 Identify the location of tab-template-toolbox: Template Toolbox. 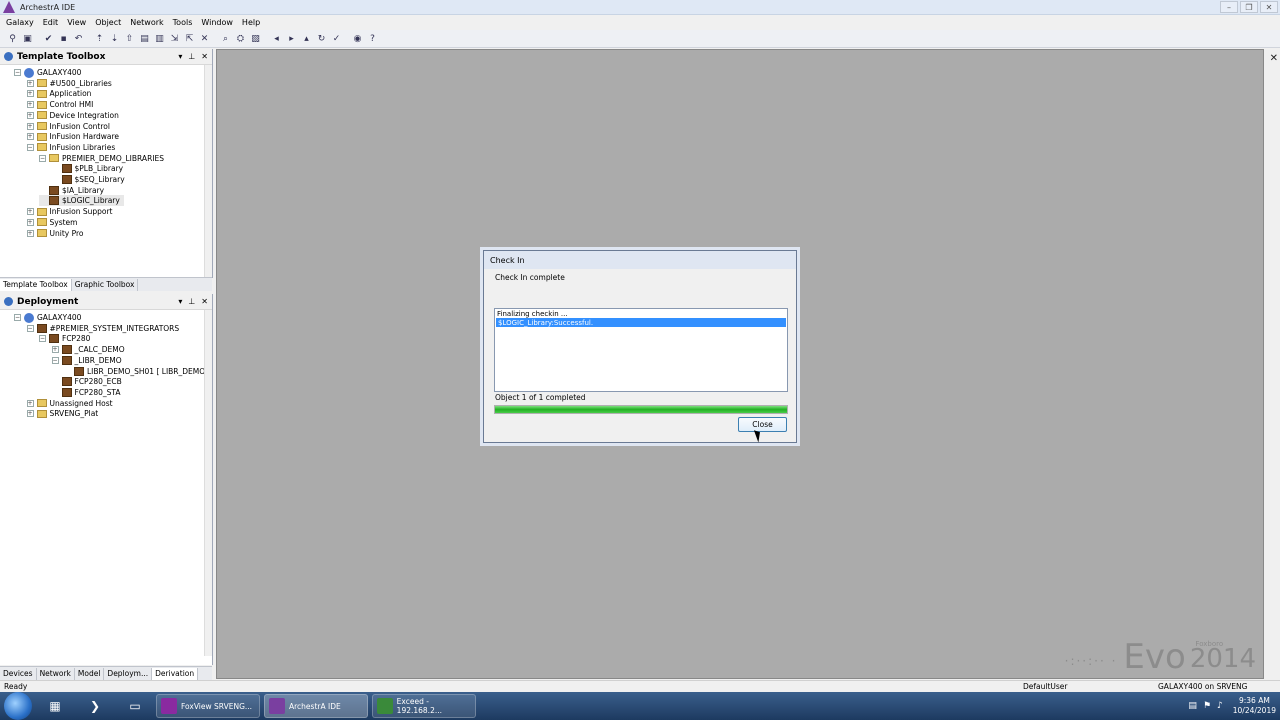
(36, 284).